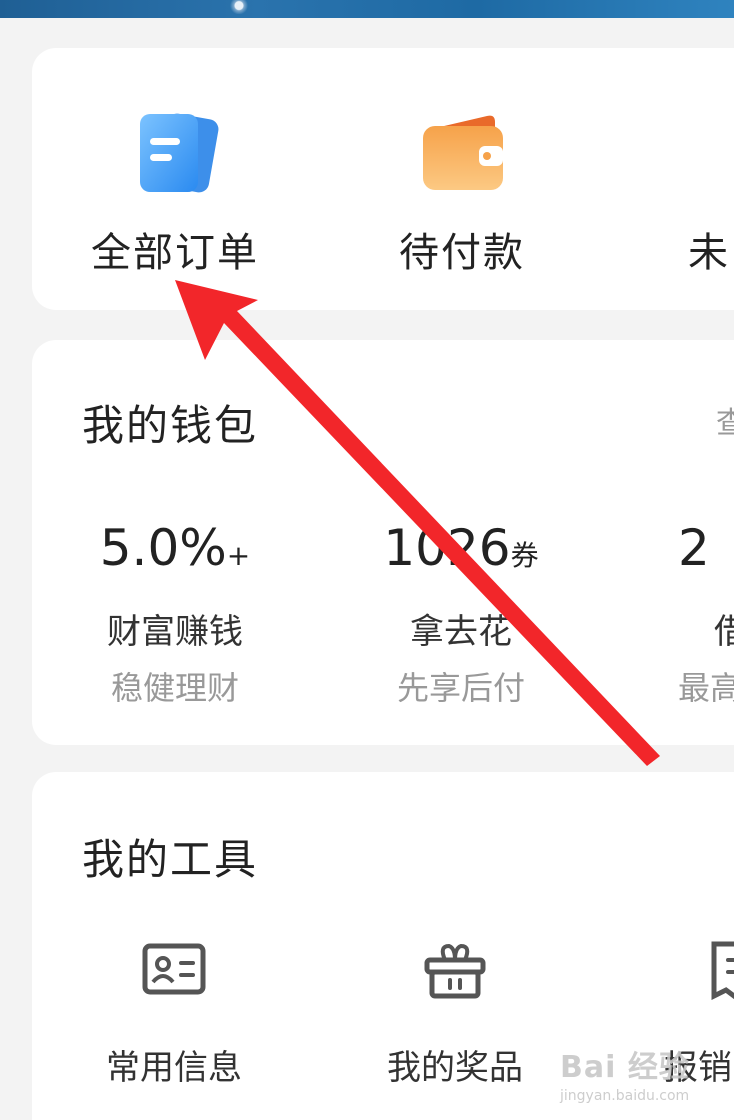 The image size is (734, 1120). I want to click on common-info-label: 常用信息, so click(174, 1068).